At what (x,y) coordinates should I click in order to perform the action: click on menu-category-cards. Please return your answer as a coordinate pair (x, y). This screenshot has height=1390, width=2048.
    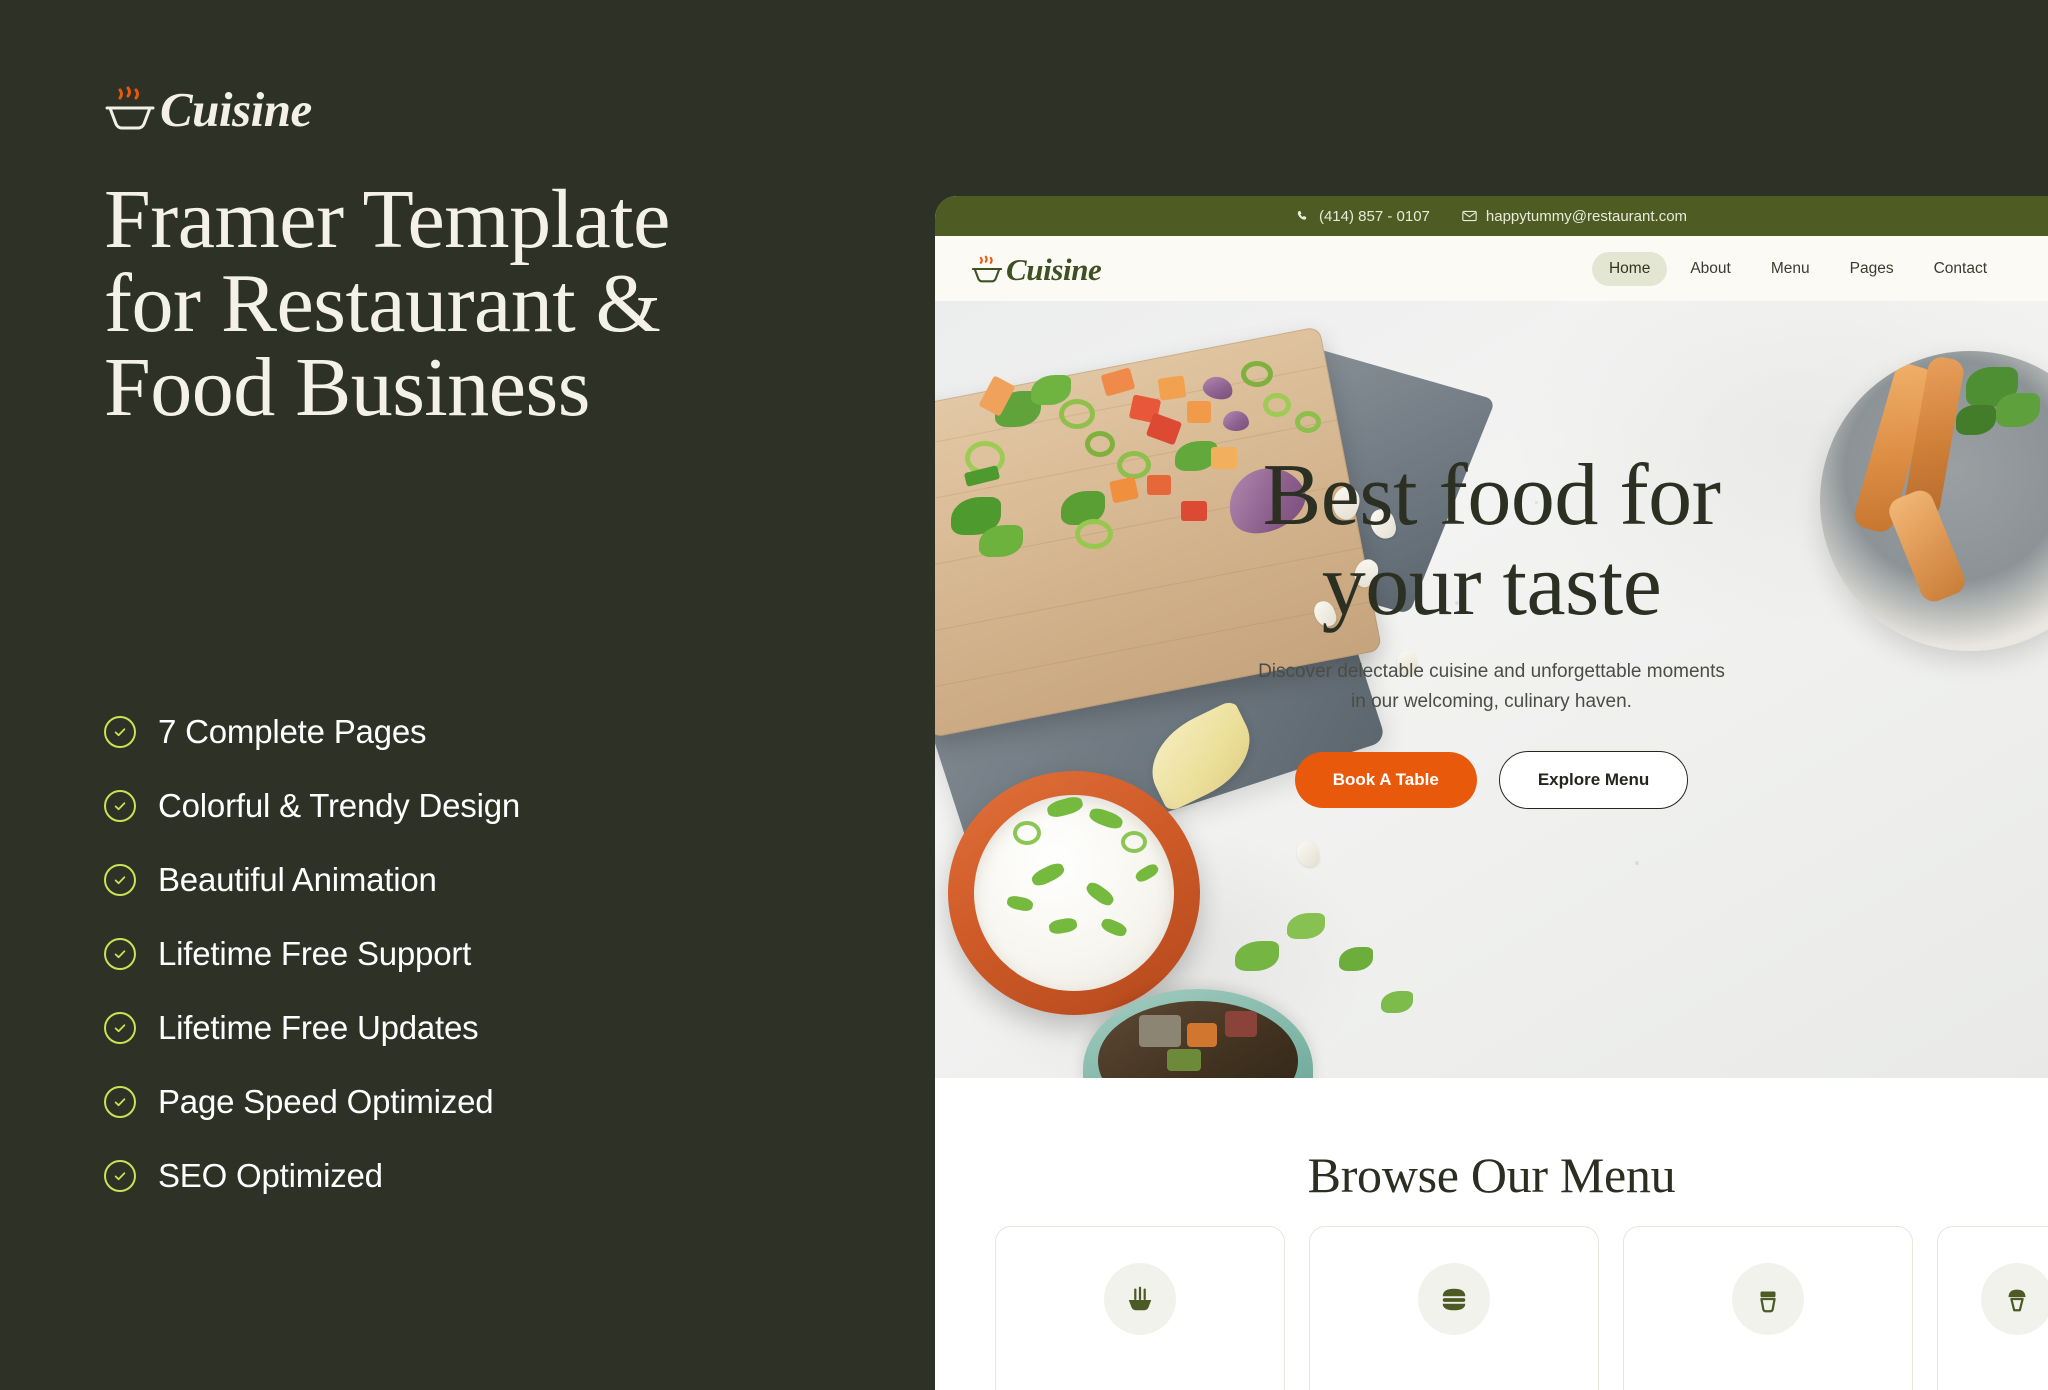
    Looking at the image, I should click on (1491, 1308).